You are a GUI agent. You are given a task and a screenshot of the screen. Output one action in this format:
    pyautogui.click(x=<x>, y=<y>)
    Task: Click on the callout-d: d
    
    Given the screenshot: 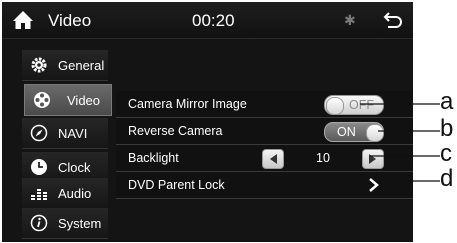 What is the action you would take?
    pyautogui.click(x=447, y=178)
    